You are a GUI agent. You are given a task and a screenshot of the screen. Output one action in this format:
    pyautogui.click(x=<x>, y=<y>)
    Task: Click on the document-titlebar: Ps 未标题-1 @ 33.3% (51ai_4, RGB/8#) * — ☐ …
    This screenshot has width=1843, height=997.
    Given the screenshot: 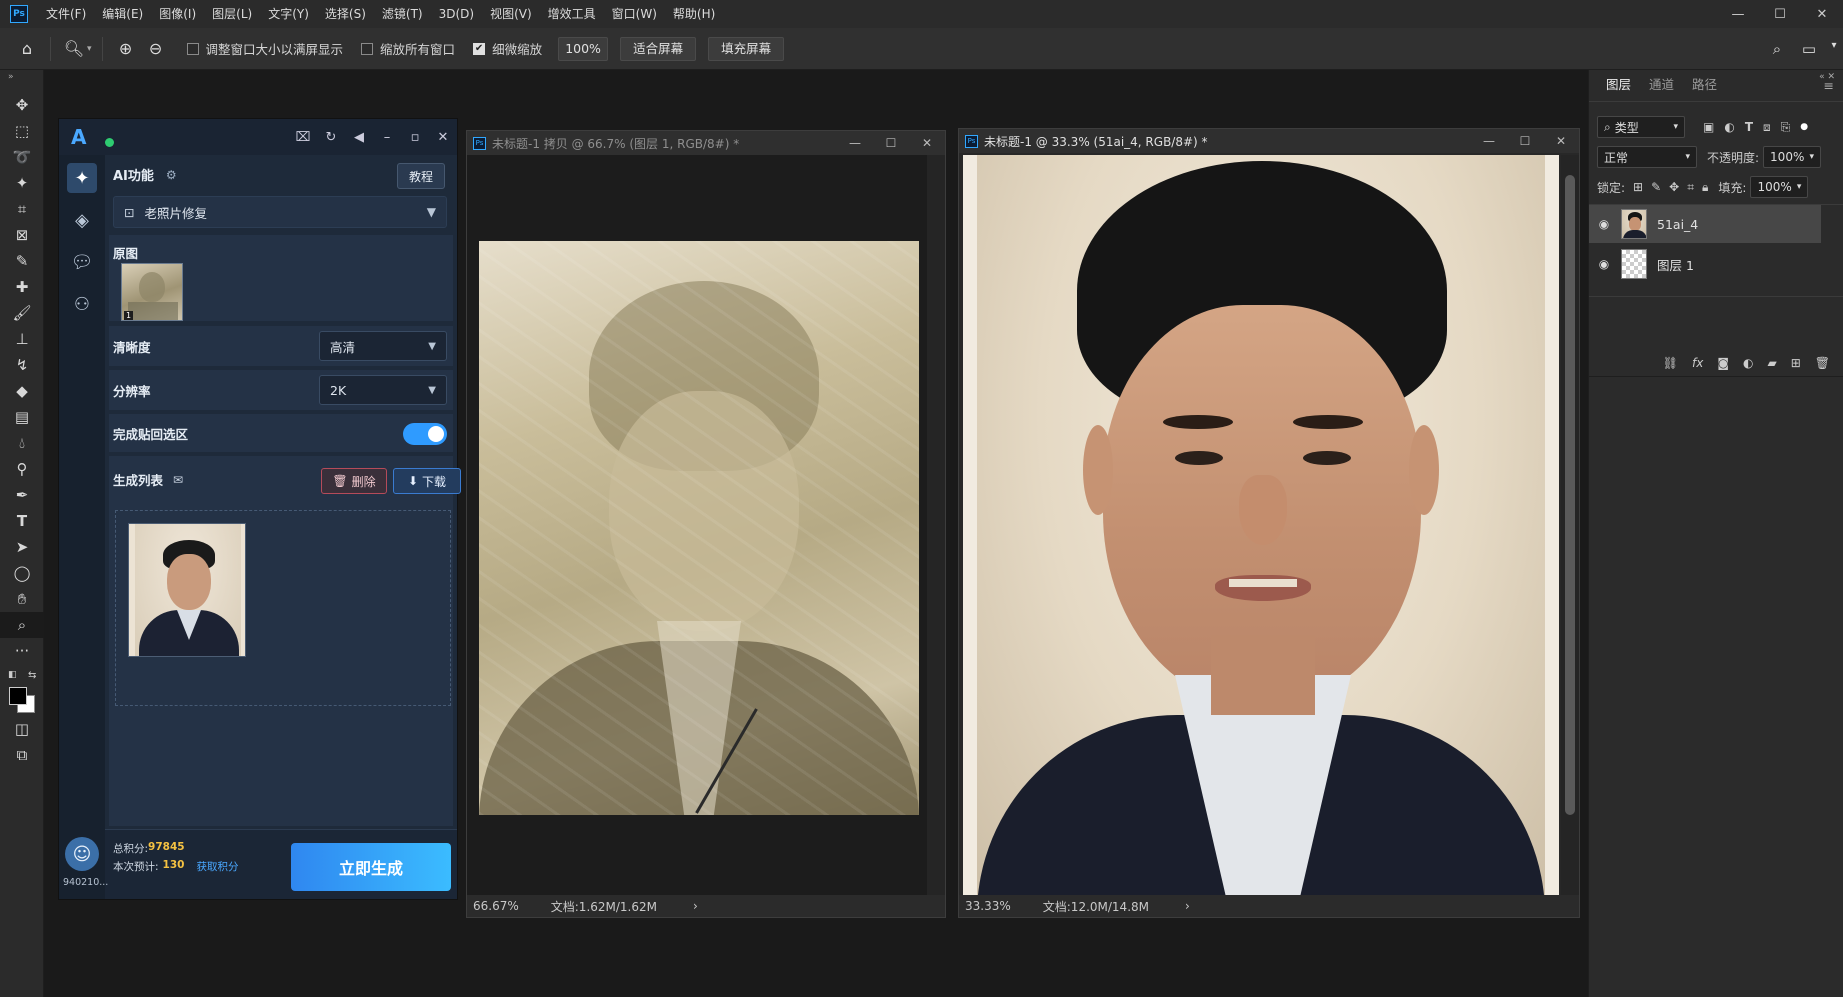 What is the action you would take?
    pyautogui.click(x=1269, y=141)
    